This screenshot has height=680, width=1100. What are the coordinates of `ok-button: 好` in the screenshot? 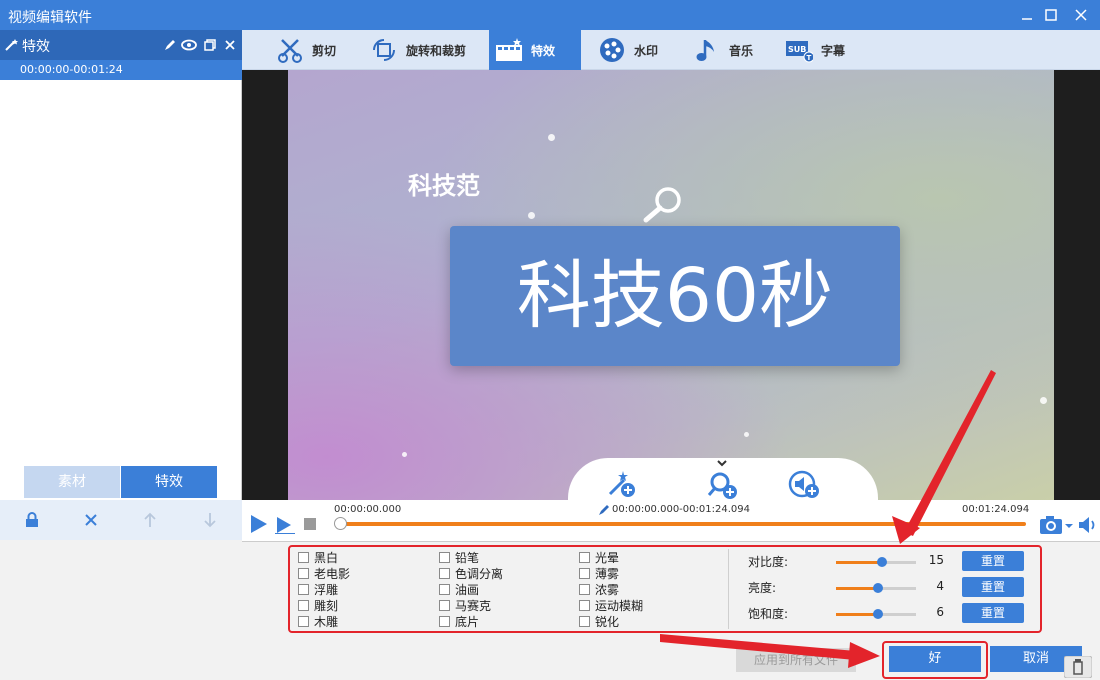 It's located at (935, 659).